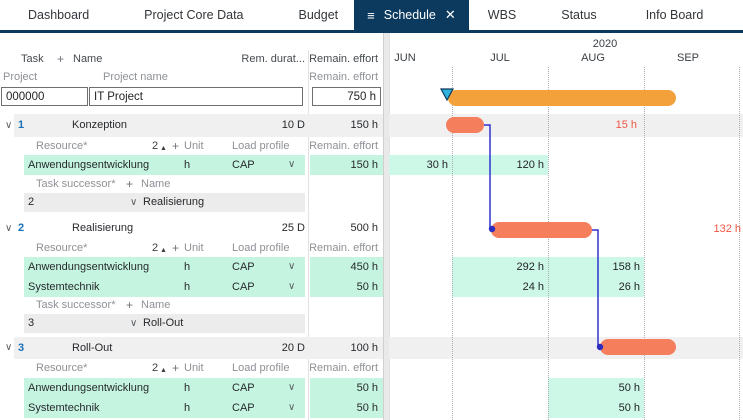 This screenshot has width=743, height=420. I want to click on tab-schedule: ≡ Schedule ✕, so click(411, 15).